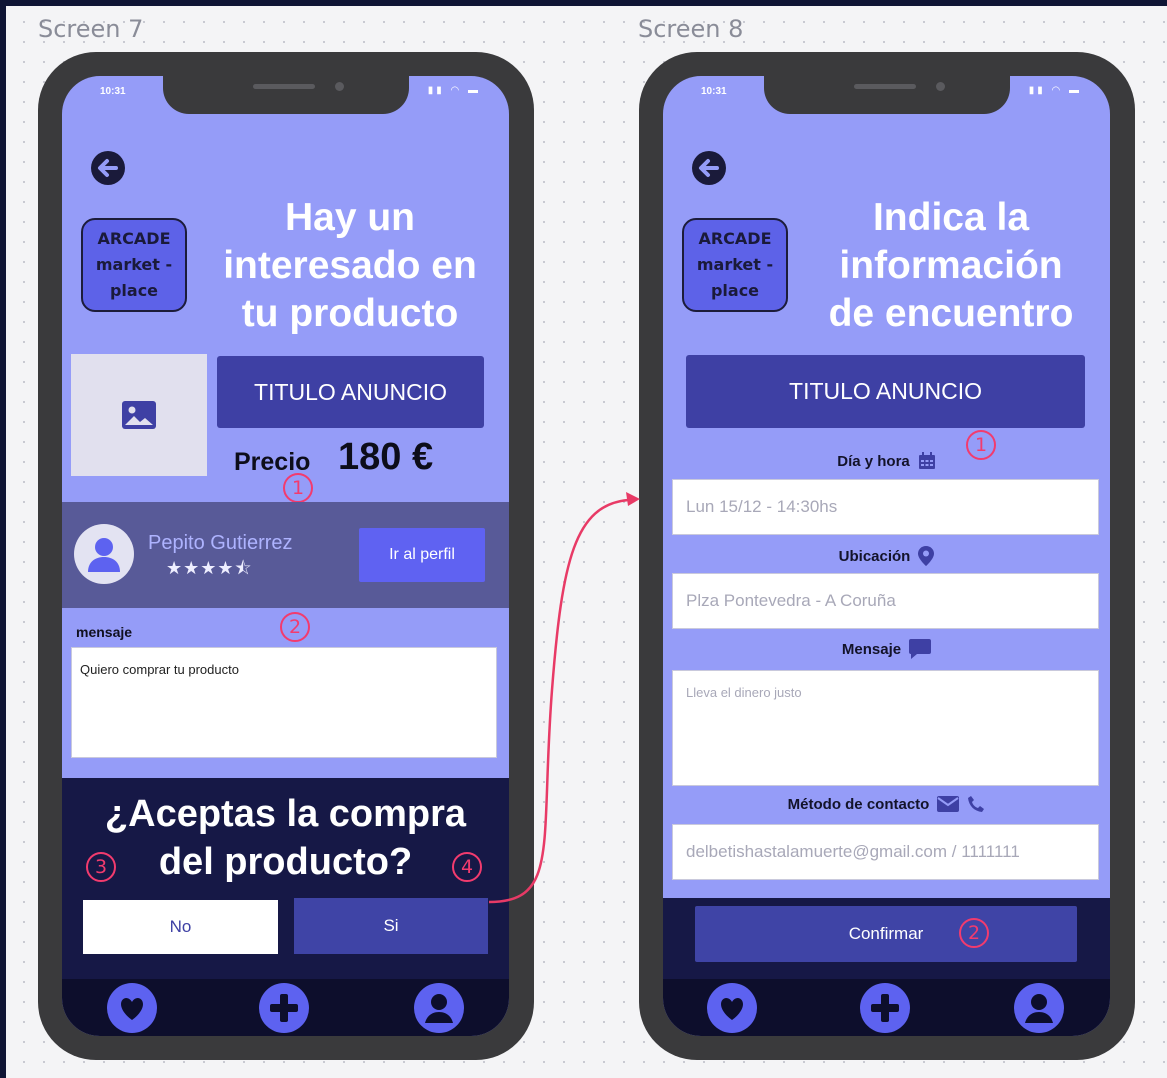 This screenshot has height=1078, width=1167. What do you see at coordinates (284, 702) in the screenshot?
I see `message-textarea: Quiero comprar tu producto` at bounding box center [284, 702].